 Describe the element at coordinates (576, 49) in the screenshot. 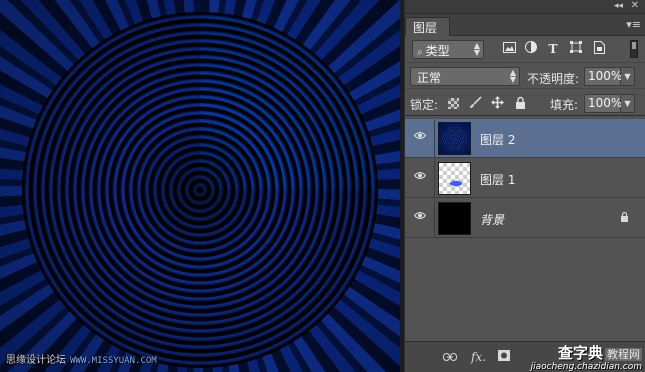

I see `shape-filter-icon` at that location.